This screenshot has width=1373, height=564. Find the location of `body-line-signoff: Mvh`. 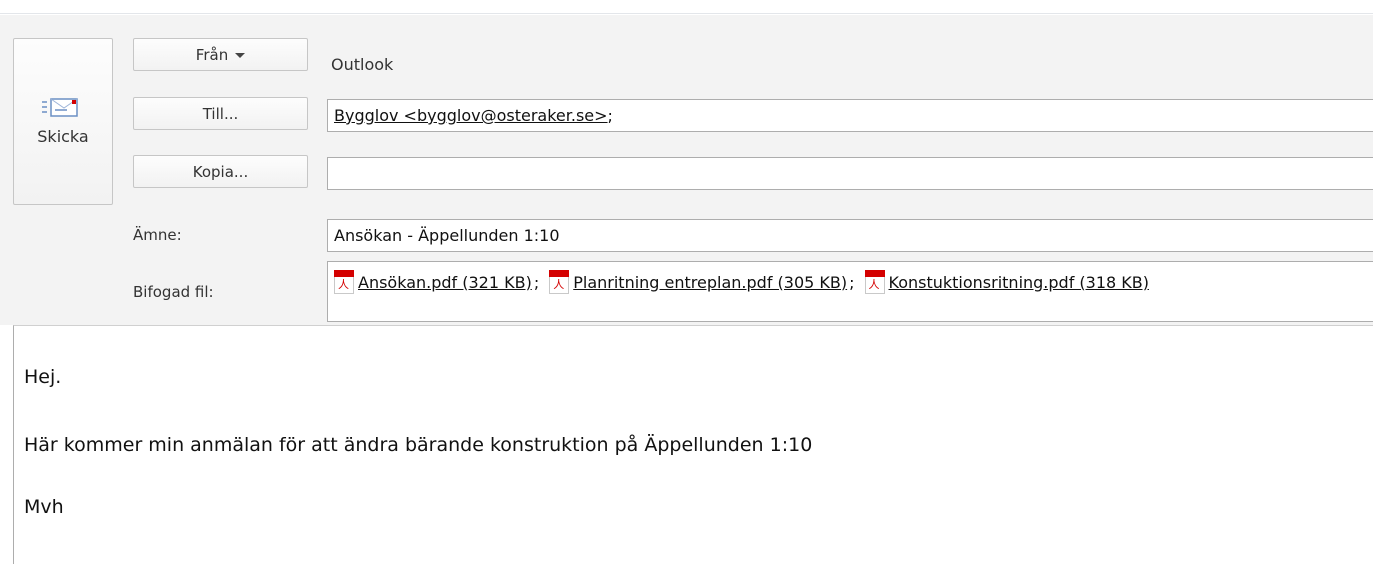

body-line-signoff: Mvh is located at coordinates (44, 507).